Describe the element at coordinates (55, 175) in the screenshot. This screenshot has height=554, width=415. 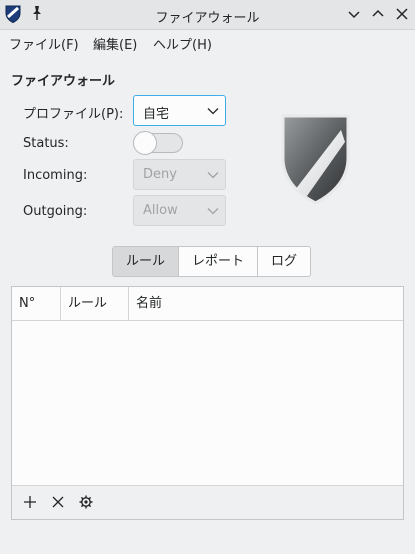
I see `incoming-label: Incoming:` at that location.